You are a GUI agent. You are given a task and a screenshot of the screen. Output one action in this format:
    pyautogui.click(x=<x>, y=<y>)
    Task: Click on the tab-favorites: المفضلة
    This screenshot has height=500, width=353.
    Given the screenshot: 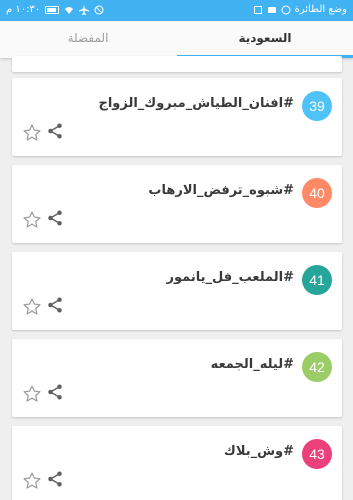 What is the action you would take?
    pyautogui.click(x=88, y=39)
    